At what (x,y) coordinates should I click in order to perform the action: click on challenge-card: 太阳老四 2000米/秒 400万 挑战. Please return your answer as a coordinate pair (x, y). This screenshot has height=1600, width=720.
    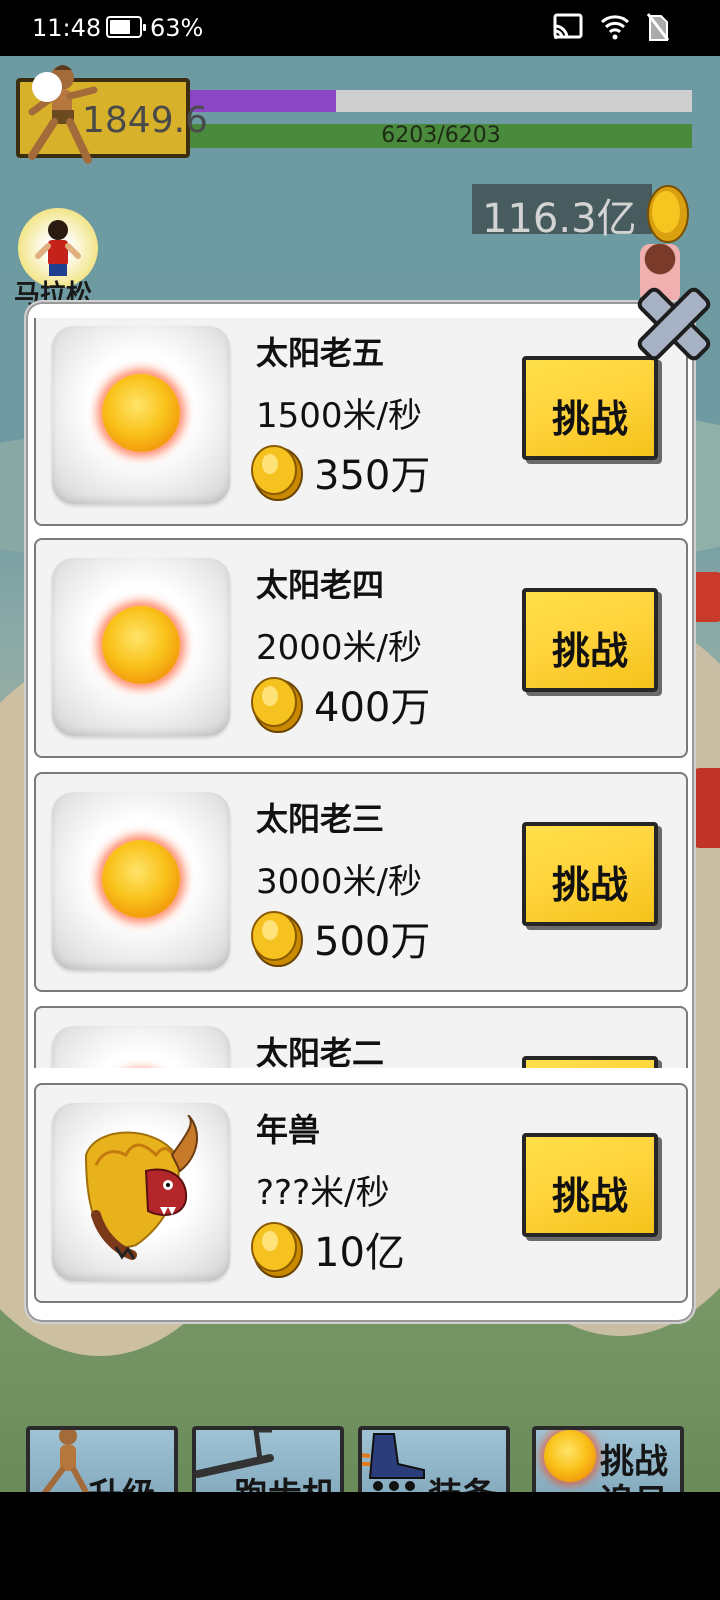
    Looking at the image, I should click on (361, 648).